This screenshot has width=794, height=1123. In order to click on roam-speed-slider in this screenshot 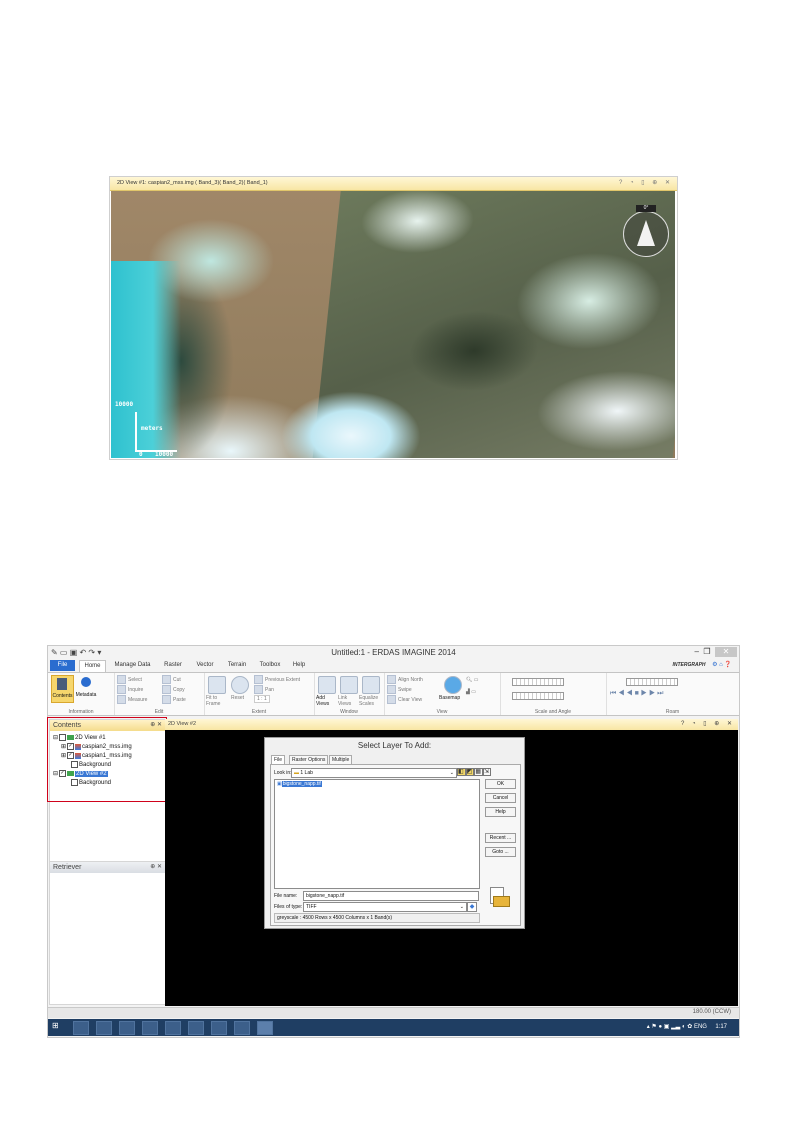, I will do `click(652, 682)`.